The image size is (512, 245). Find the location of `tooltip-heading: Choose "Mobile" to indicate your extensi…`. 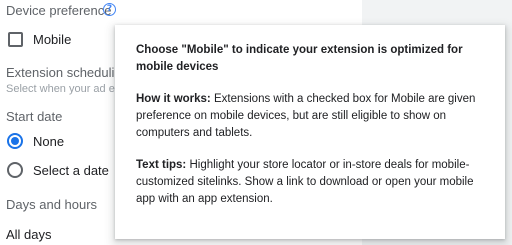

tooltip-heading: Choose "Mobile" to indicate your extensi… is located at coordinates (299, 58).